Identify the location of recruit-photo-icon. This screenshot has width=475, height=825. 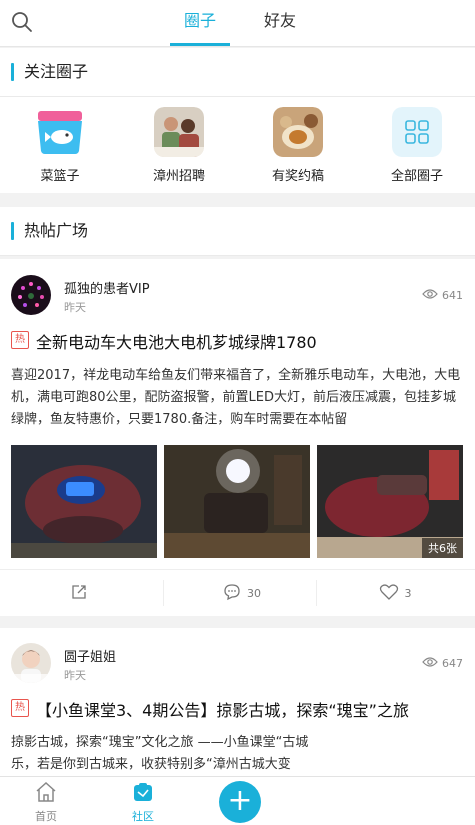
(179, 132).